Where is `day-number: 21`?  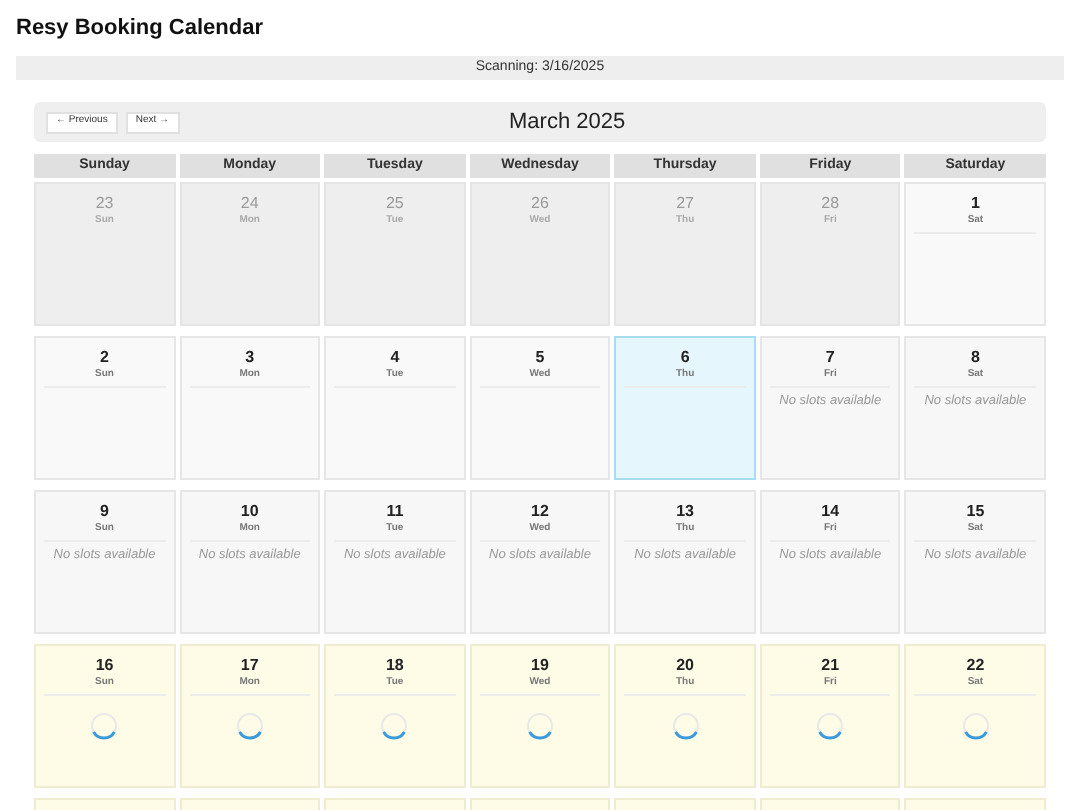
day-number: 21 is located at coordinates (830, 666).